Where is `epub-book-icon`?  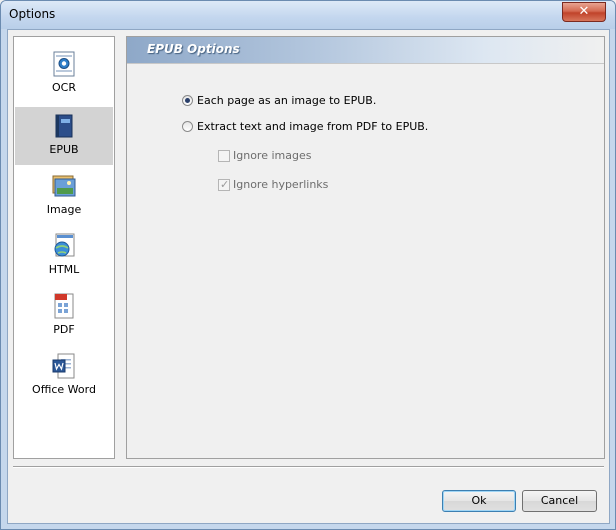 epub-book-icon is located at coordinates (64, 126).